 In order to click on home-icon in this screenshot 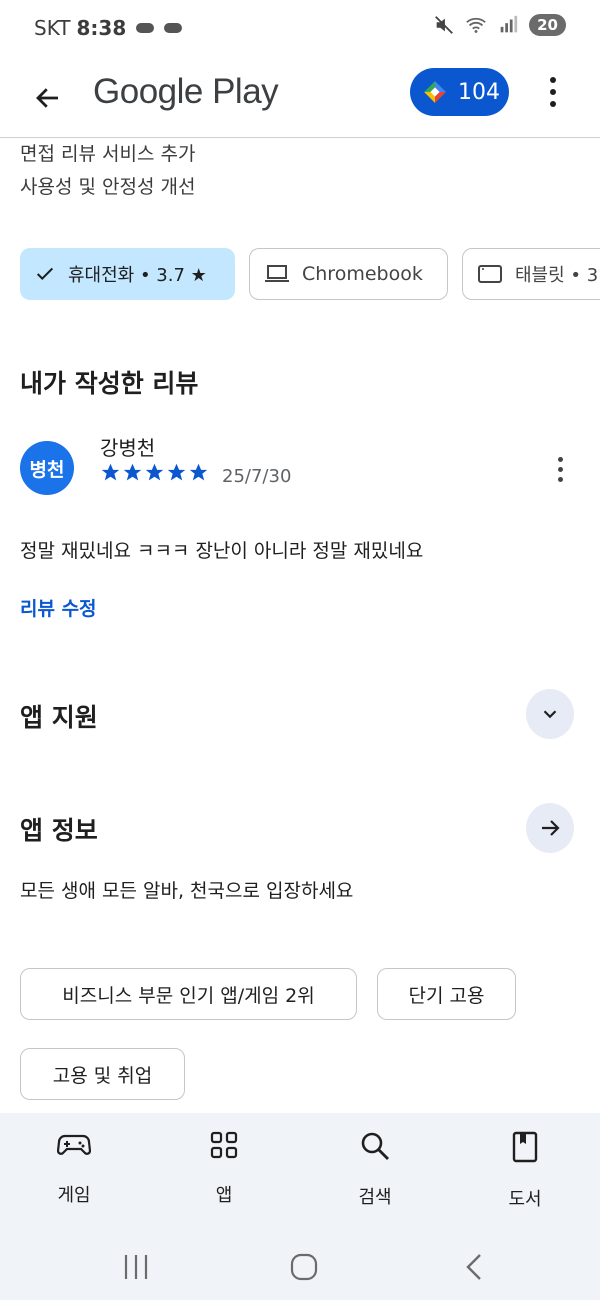, I will do `click(304, 1267)`.